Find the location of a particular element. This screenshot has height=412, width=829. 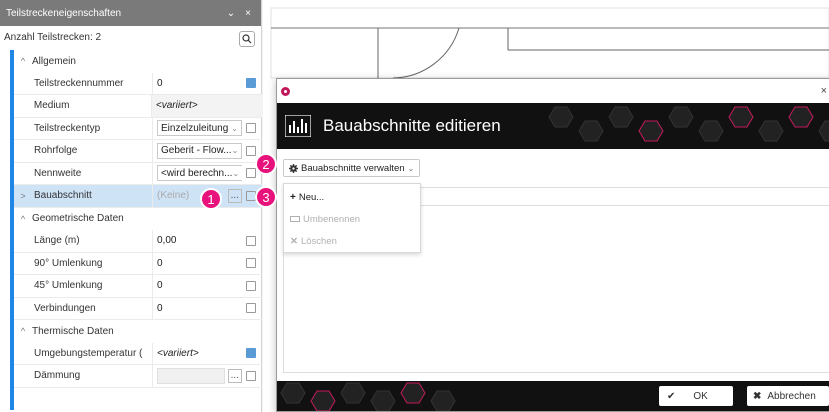

property-row: Teilstreckennummer 0 is located at coordinates (138, 83).